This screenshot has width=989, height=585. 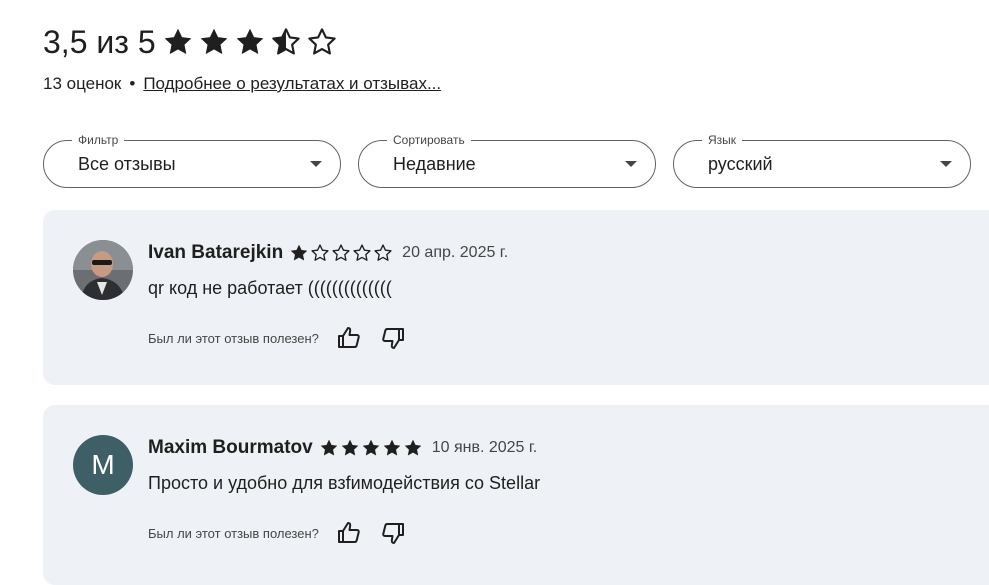 What do you see at coordinates (285, 41) in the screenshot?
I see `half-star-icon` at bounding box center [285, 41].